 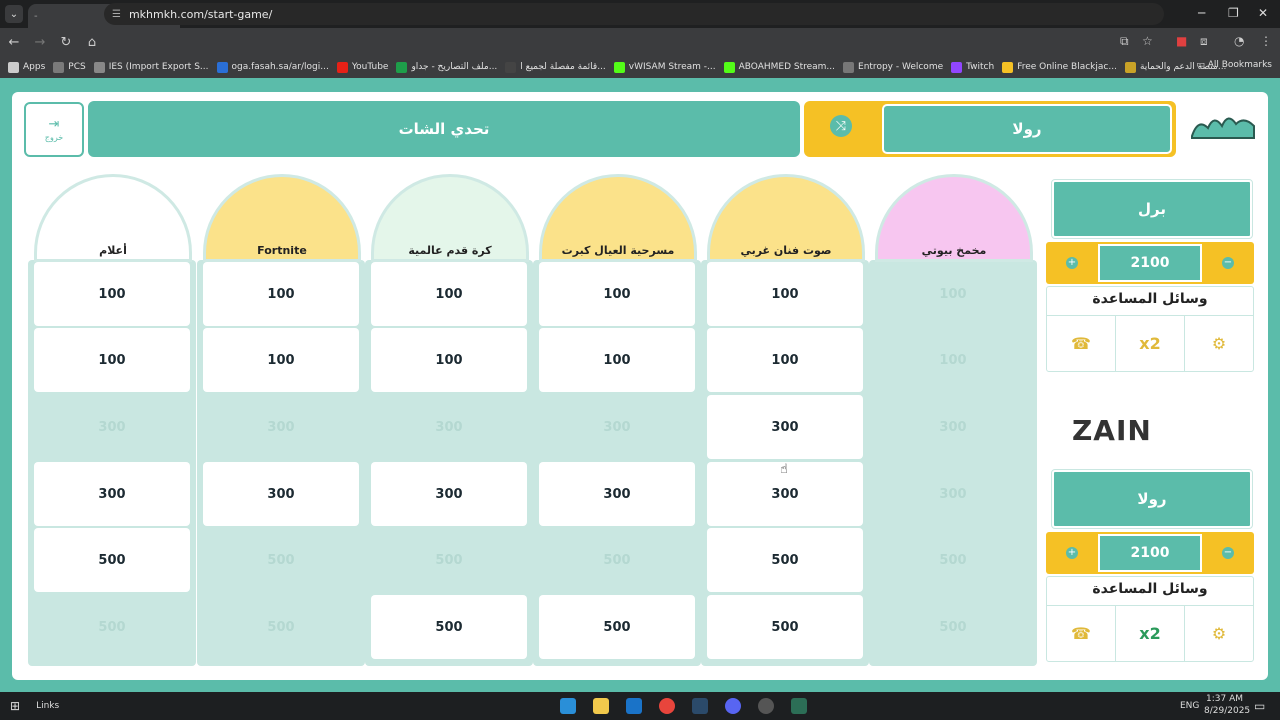 I want to click on restore-icon: ❐, so click(x=1233, y=13).